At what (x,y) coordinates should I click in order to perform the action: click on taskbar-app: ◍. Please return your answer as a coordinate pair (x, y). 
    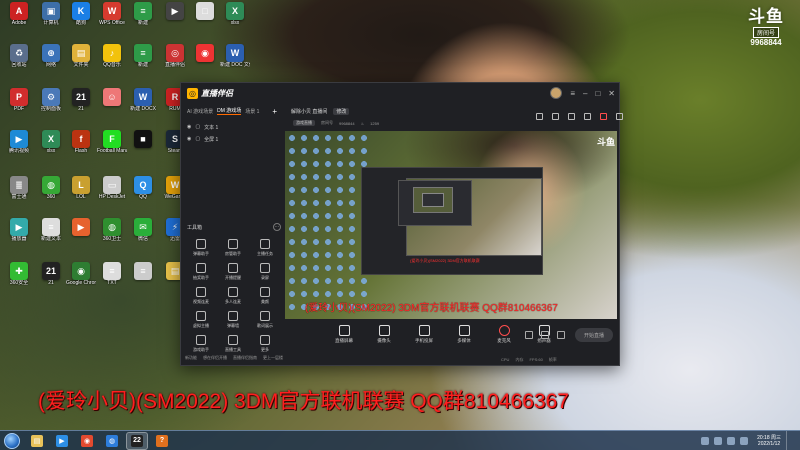
    Looking at the image, I should click on (112, 441).